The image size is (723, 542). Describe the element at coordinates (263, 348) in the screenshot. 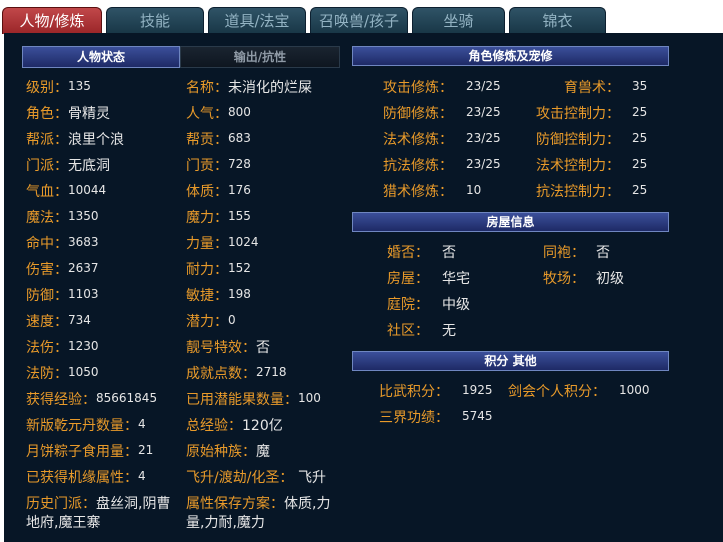

I see `stat-value: 否` at that location.